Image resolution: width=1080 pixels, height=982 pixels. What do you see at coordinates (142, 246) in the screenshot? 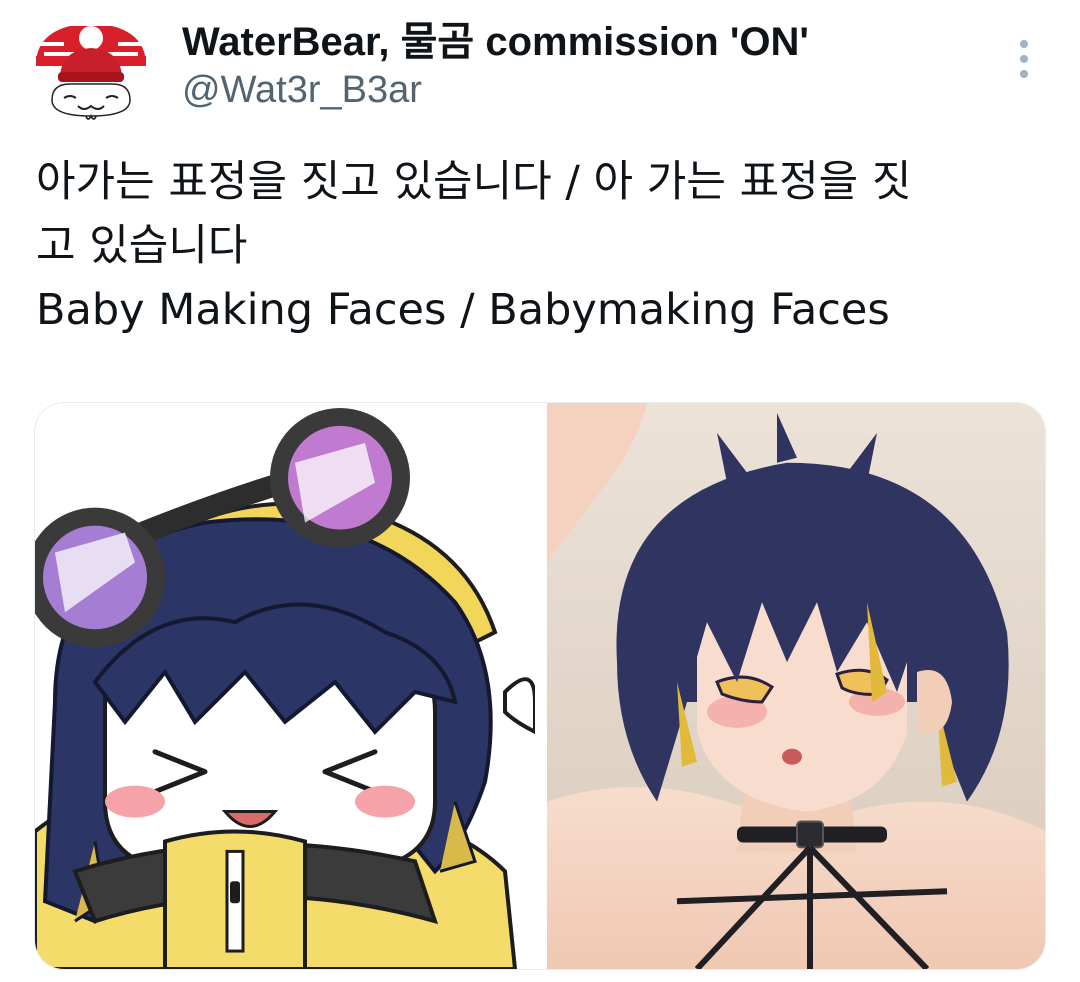
I see `tweet-text-line: 고 있습니다` at bounding box center [142, 246].